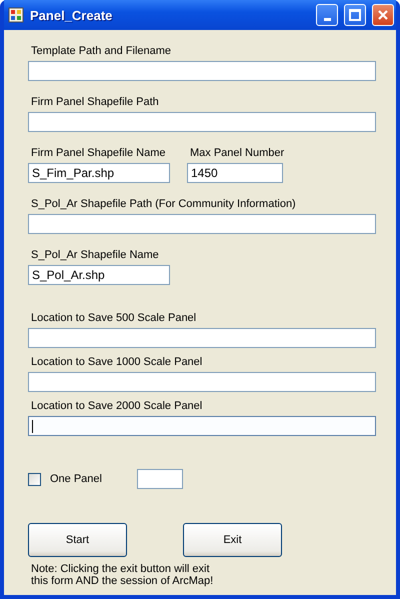  Describe the element at coordinates (95, 255) in the screenshot. I see `field-label: S_Pol_Ar Shapefile Name` at that location.